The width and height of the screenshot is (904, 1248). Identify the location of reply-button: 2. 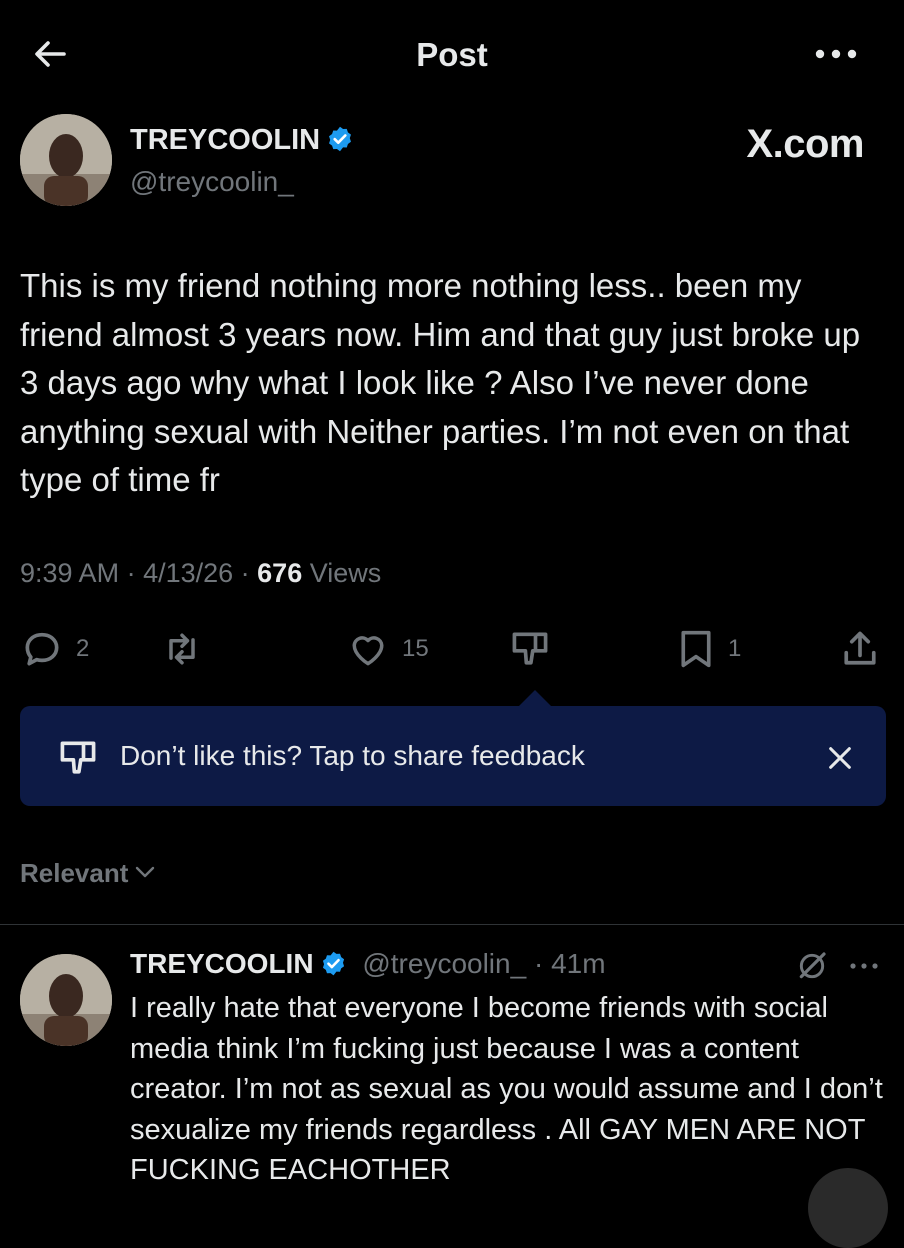
(54, 649).